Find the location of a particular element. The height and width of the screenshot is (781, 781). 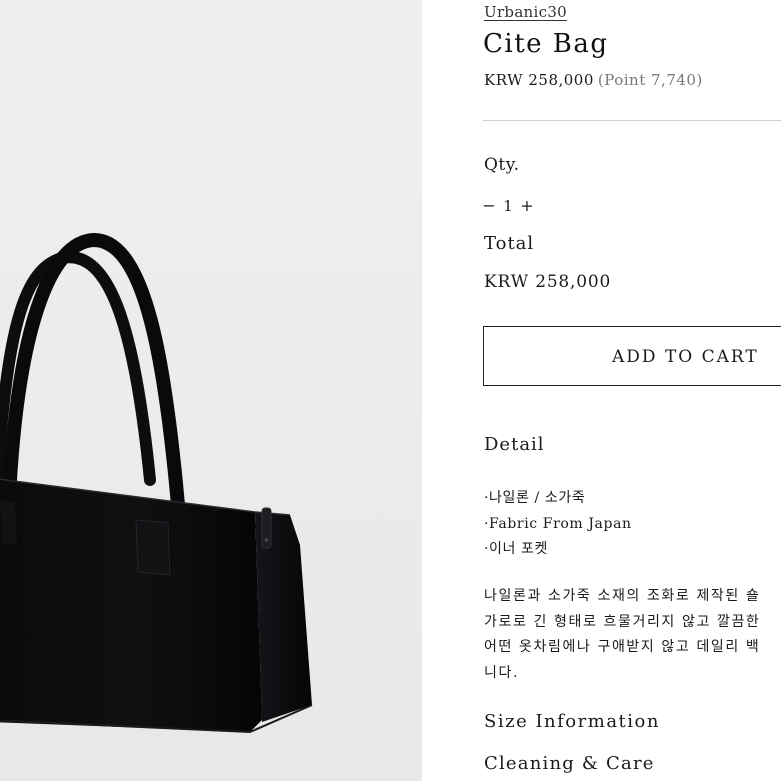

points-value: (Point 7,740) is located at coordinates (650, 80).